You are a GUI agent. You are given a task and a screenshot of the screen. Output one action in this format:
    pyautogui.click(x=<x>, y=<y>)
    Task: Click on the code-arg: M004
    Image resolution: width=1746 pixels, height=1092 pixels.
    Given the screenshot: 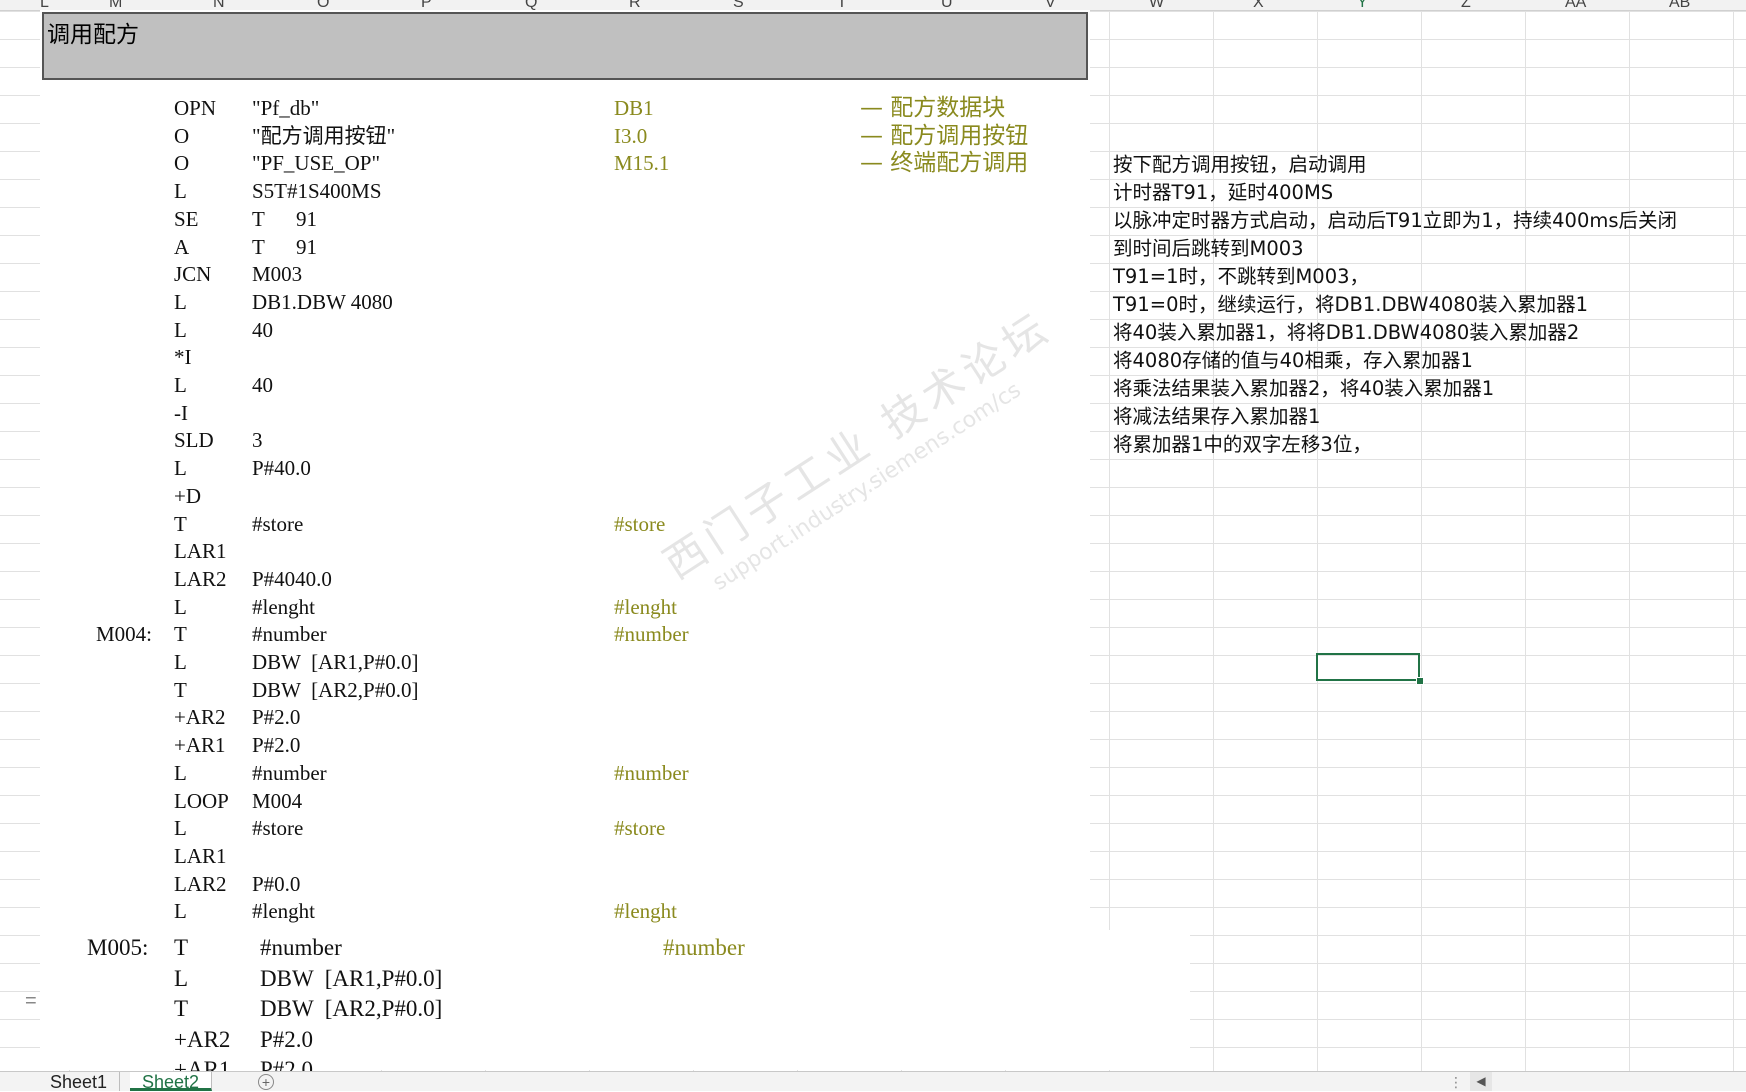 What is the action you would take?
    pyautogui.click(x=277, y=800)
    